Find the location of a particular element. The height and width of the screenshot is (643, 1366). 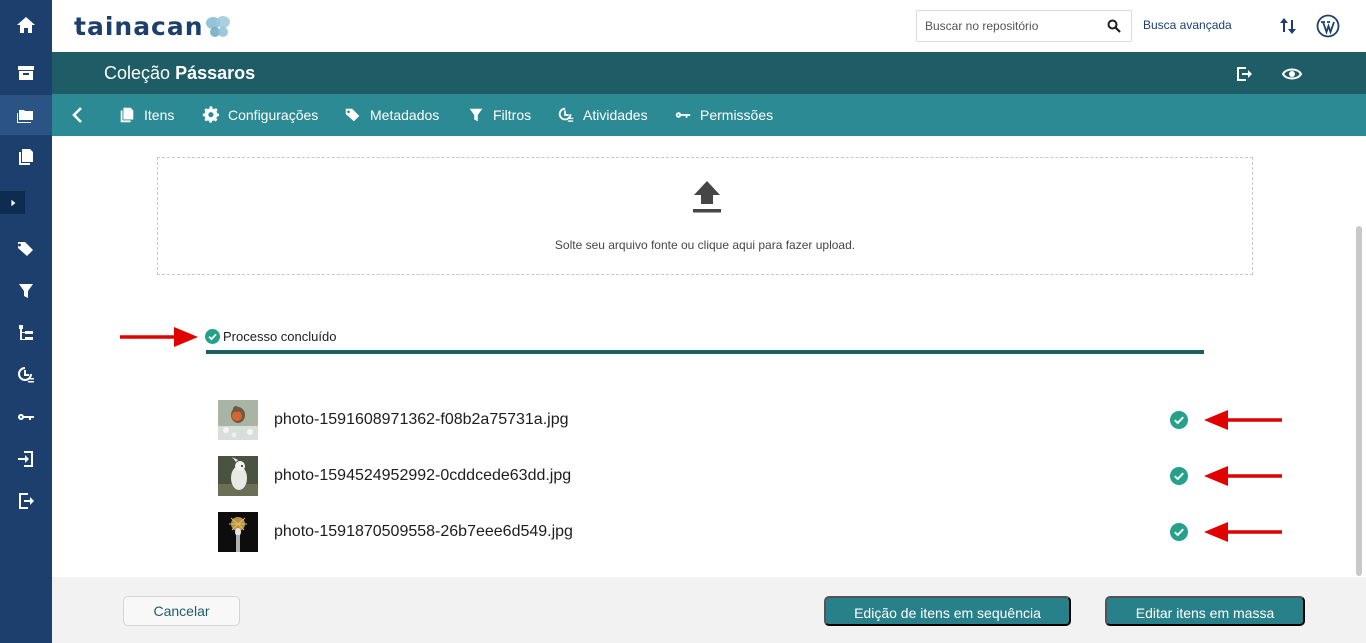

wordpress-icon is located at coordinates (1328, 26).